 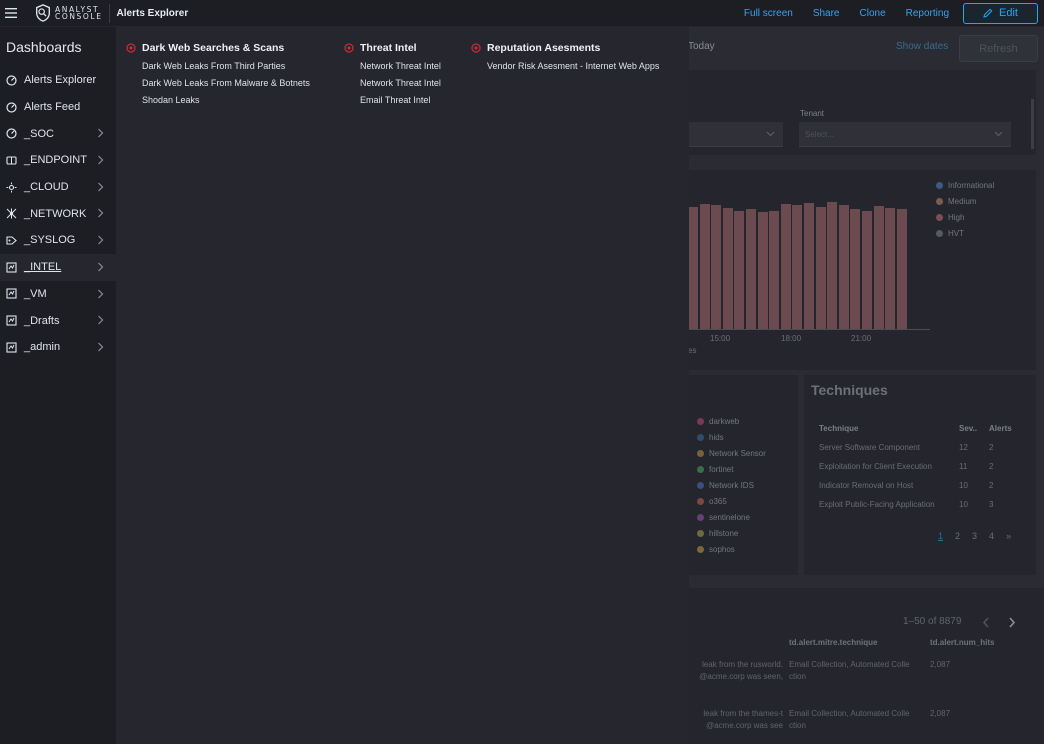 I want to click on table-row: Exploit Public-Facing Application 10 3, so click(x=919, y=504).